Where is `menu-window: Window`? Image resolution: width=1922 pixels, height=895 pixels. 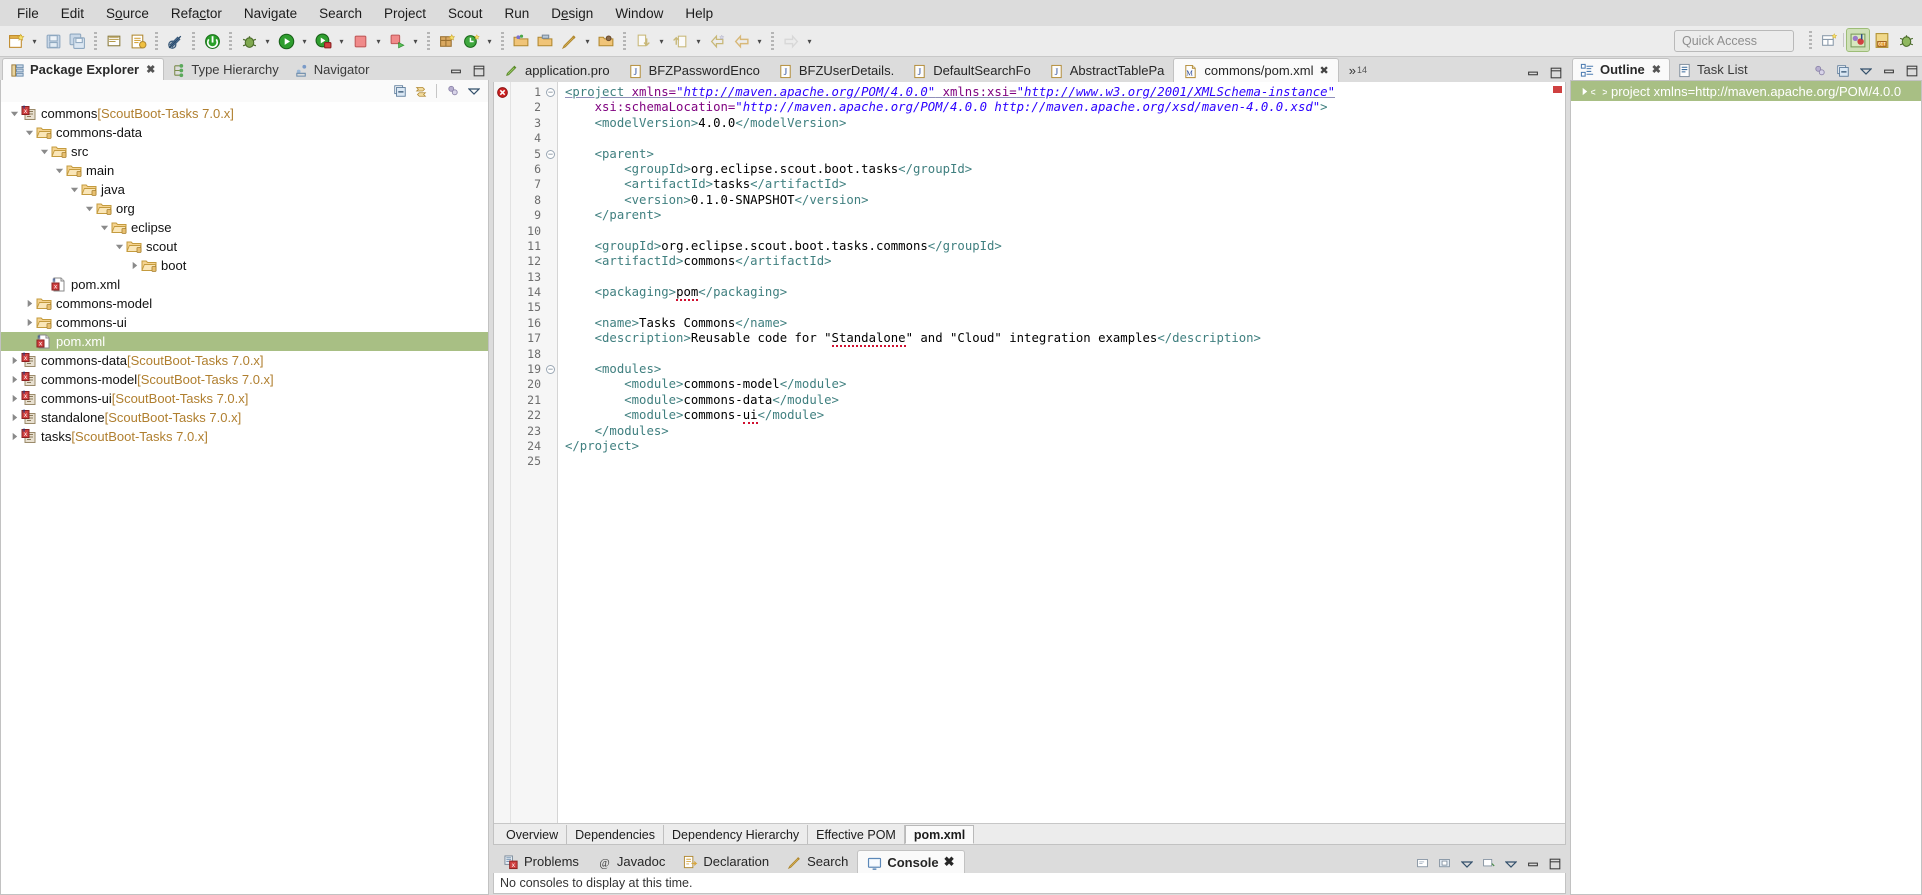
menu-window: Window is located at coordinates (639, 13).